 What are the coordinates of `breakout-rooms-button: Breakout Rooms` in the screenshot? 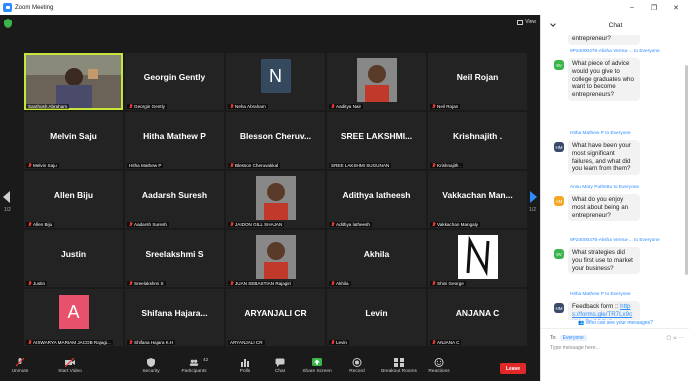 It's located at (399, 366).